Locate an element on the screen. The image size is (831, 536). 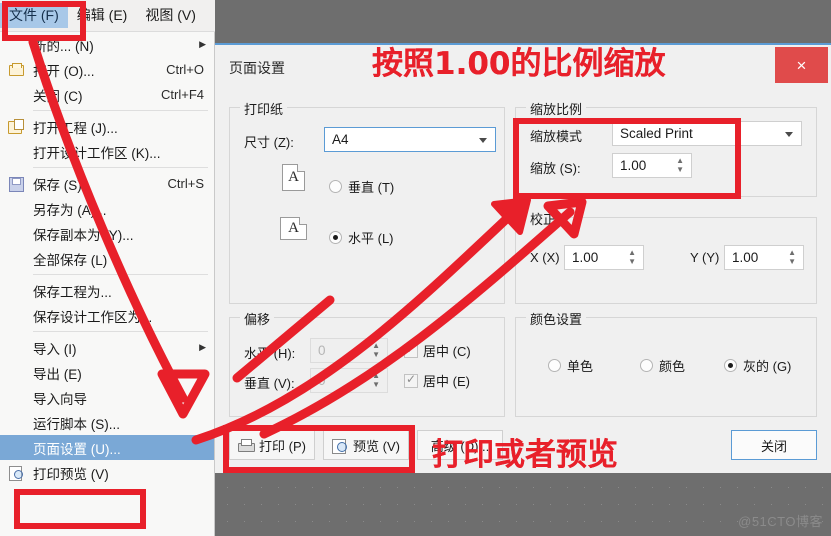
close-button: × is located at coordinates (801, 65).